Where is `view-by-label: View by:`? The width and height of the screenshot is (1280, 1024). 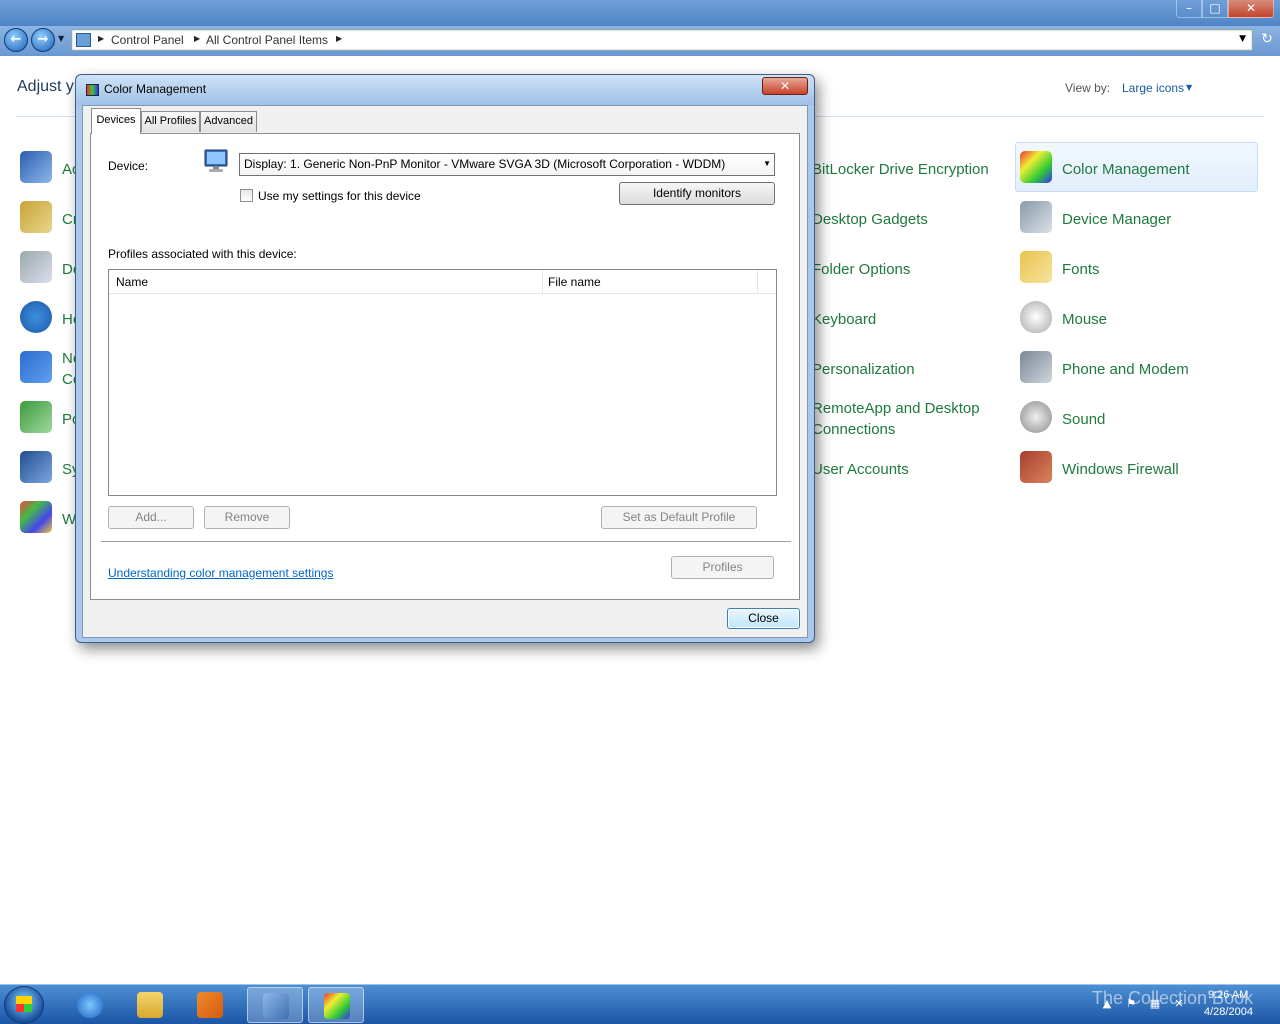 view-by-label: View by: is located at coordinates (1088, 88).